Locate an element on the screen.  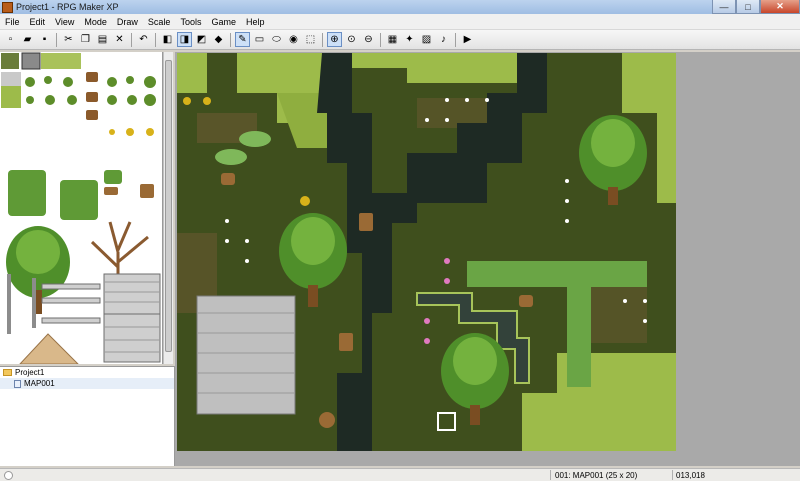
ellipse-icon: ⬭ is located at coordinates (276, 39).